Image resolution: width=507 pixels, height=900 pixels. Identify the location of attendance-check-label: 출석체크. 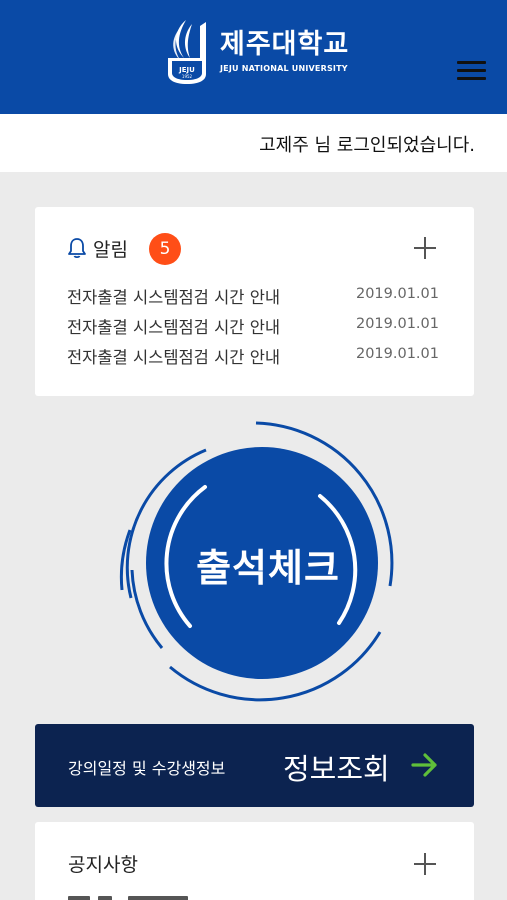
(268, 568).